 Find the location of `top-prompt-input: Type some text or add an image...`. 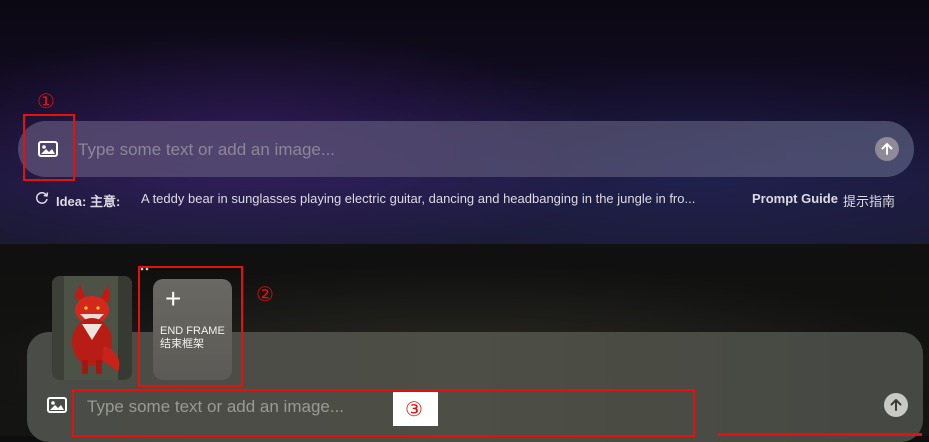

top-prompt-input: Type some text or add an image... is located at coordinates (206, 150).